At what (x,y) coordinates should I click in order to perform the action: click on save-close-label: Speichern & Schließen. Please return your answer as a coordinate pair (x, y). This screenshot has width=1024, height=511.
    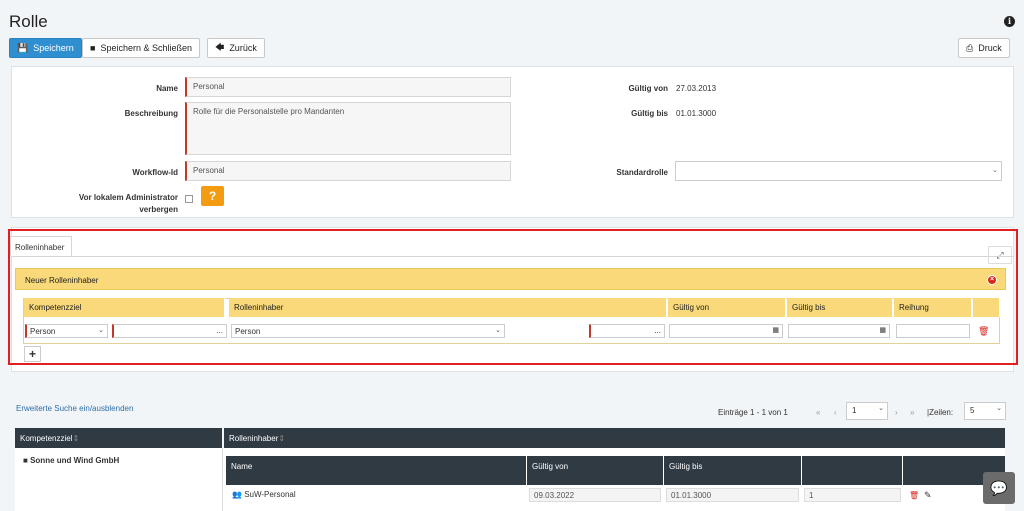
    Looking at the image, I should click on (146, 48).